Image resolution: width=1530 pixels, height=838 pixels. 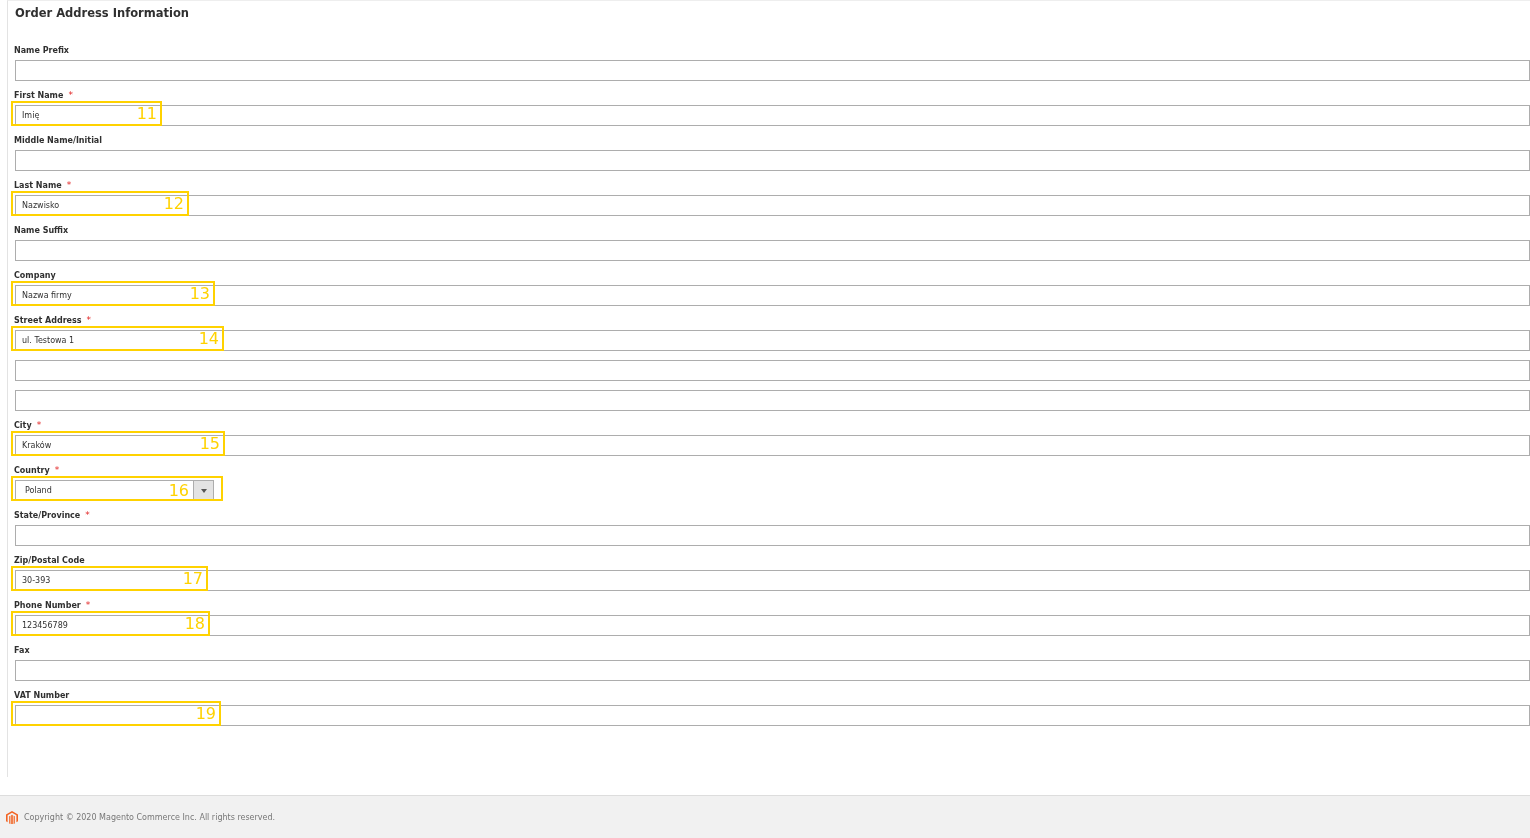 What do you see at coordinates (22, 650) in the screenshot?
I see `field-label: Fax` at bounding box center [22, 650].